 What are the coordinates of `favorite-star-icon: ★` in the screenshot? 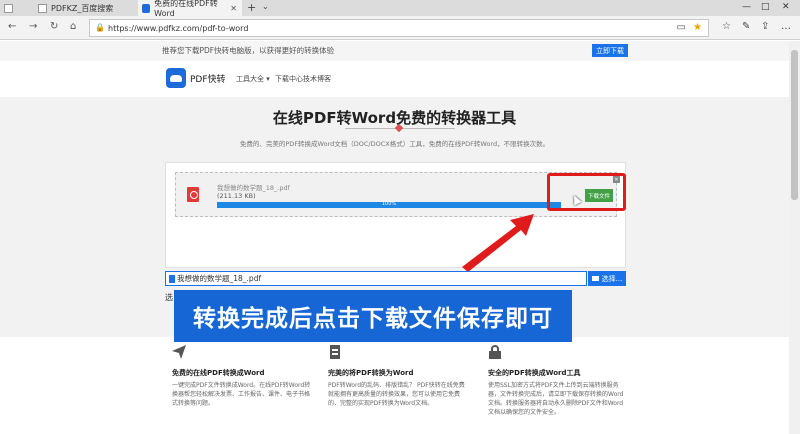 It's located at (697, 27).